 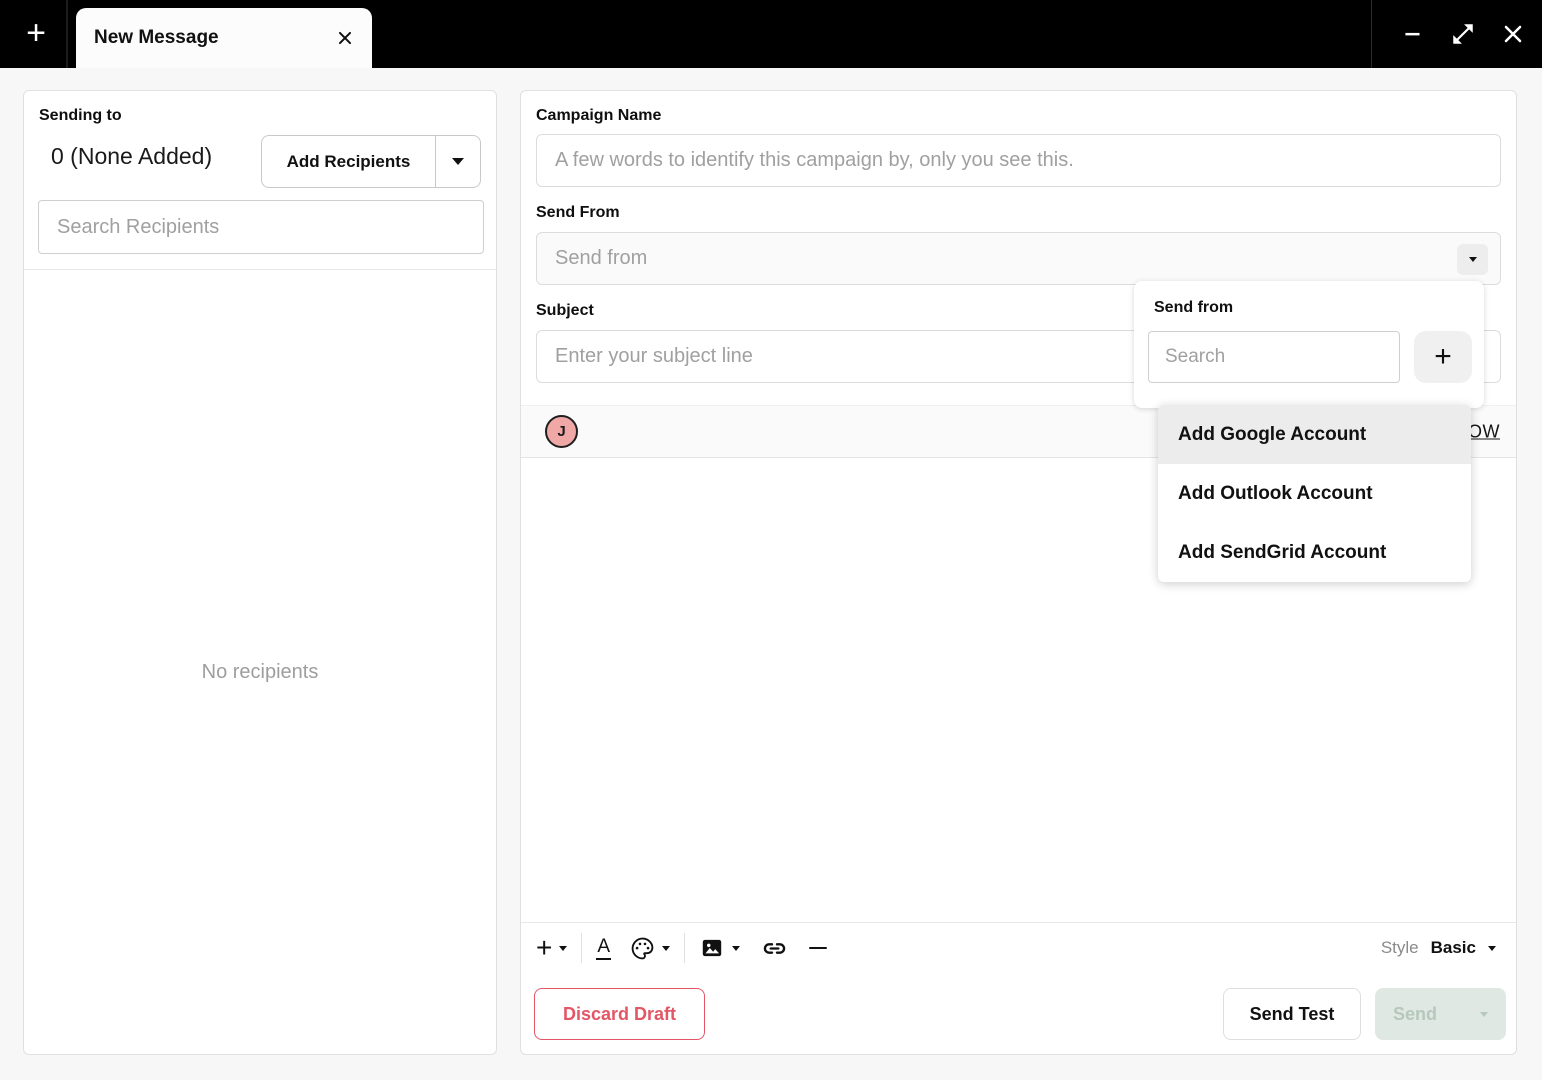 What do you see at coordinates (619, 1014) in the screenshot?
I see `discard-draft-button: Discard Draft` at bounding box center [619, 1014].